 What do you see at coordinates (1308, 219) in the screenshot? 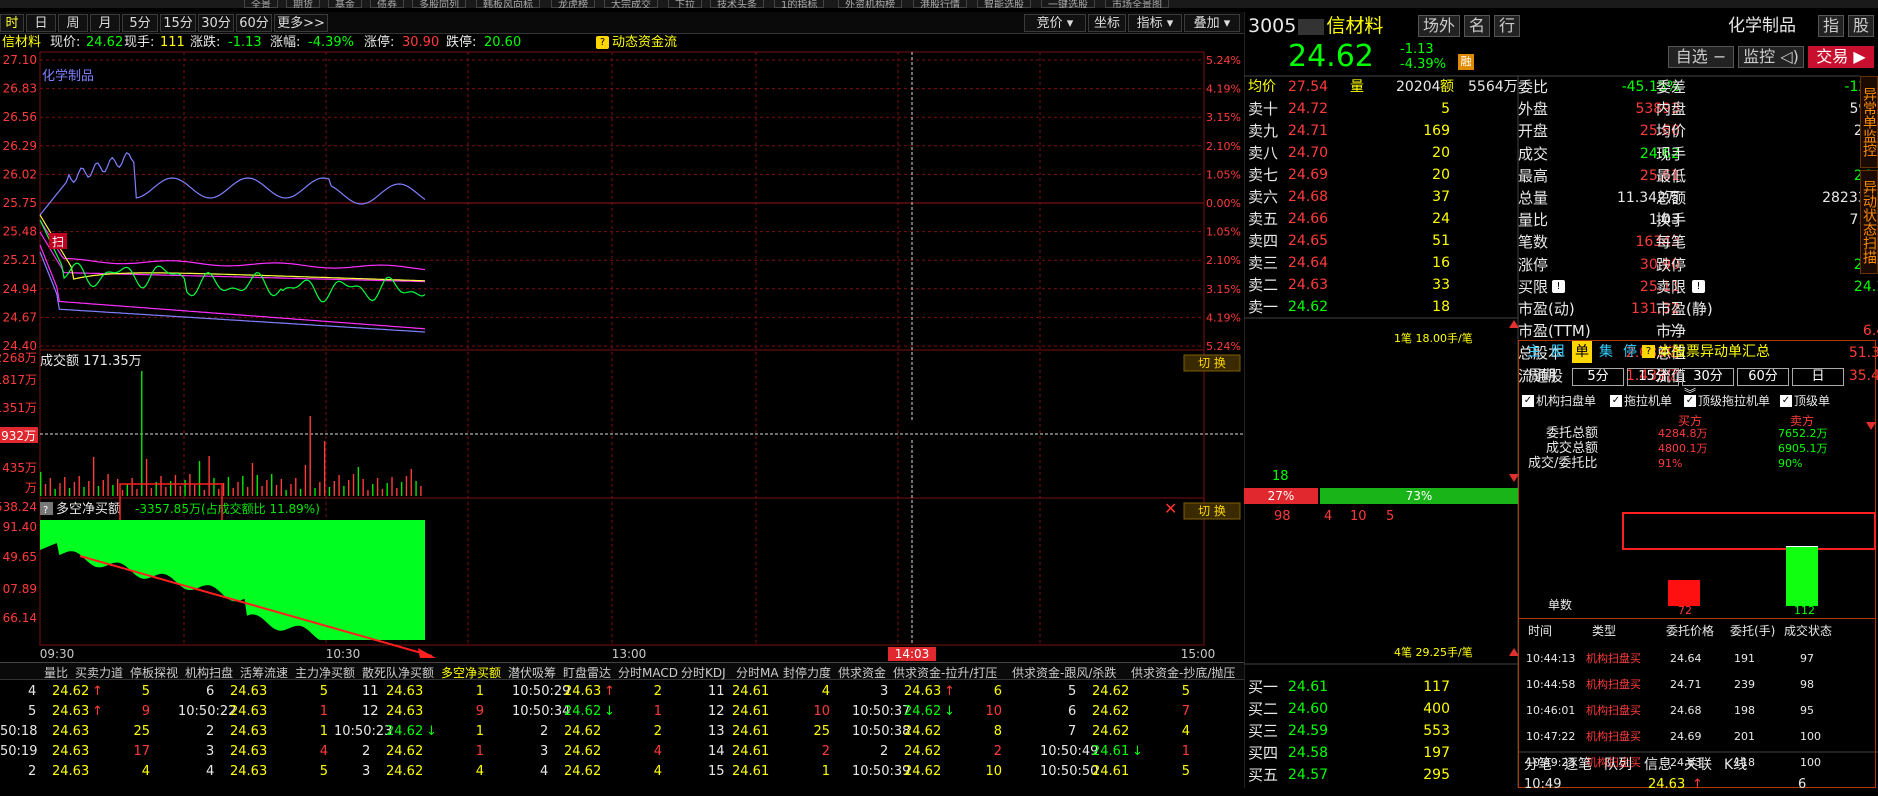
I see `ask-price: 24.66` at bounding box center [1308, 219].